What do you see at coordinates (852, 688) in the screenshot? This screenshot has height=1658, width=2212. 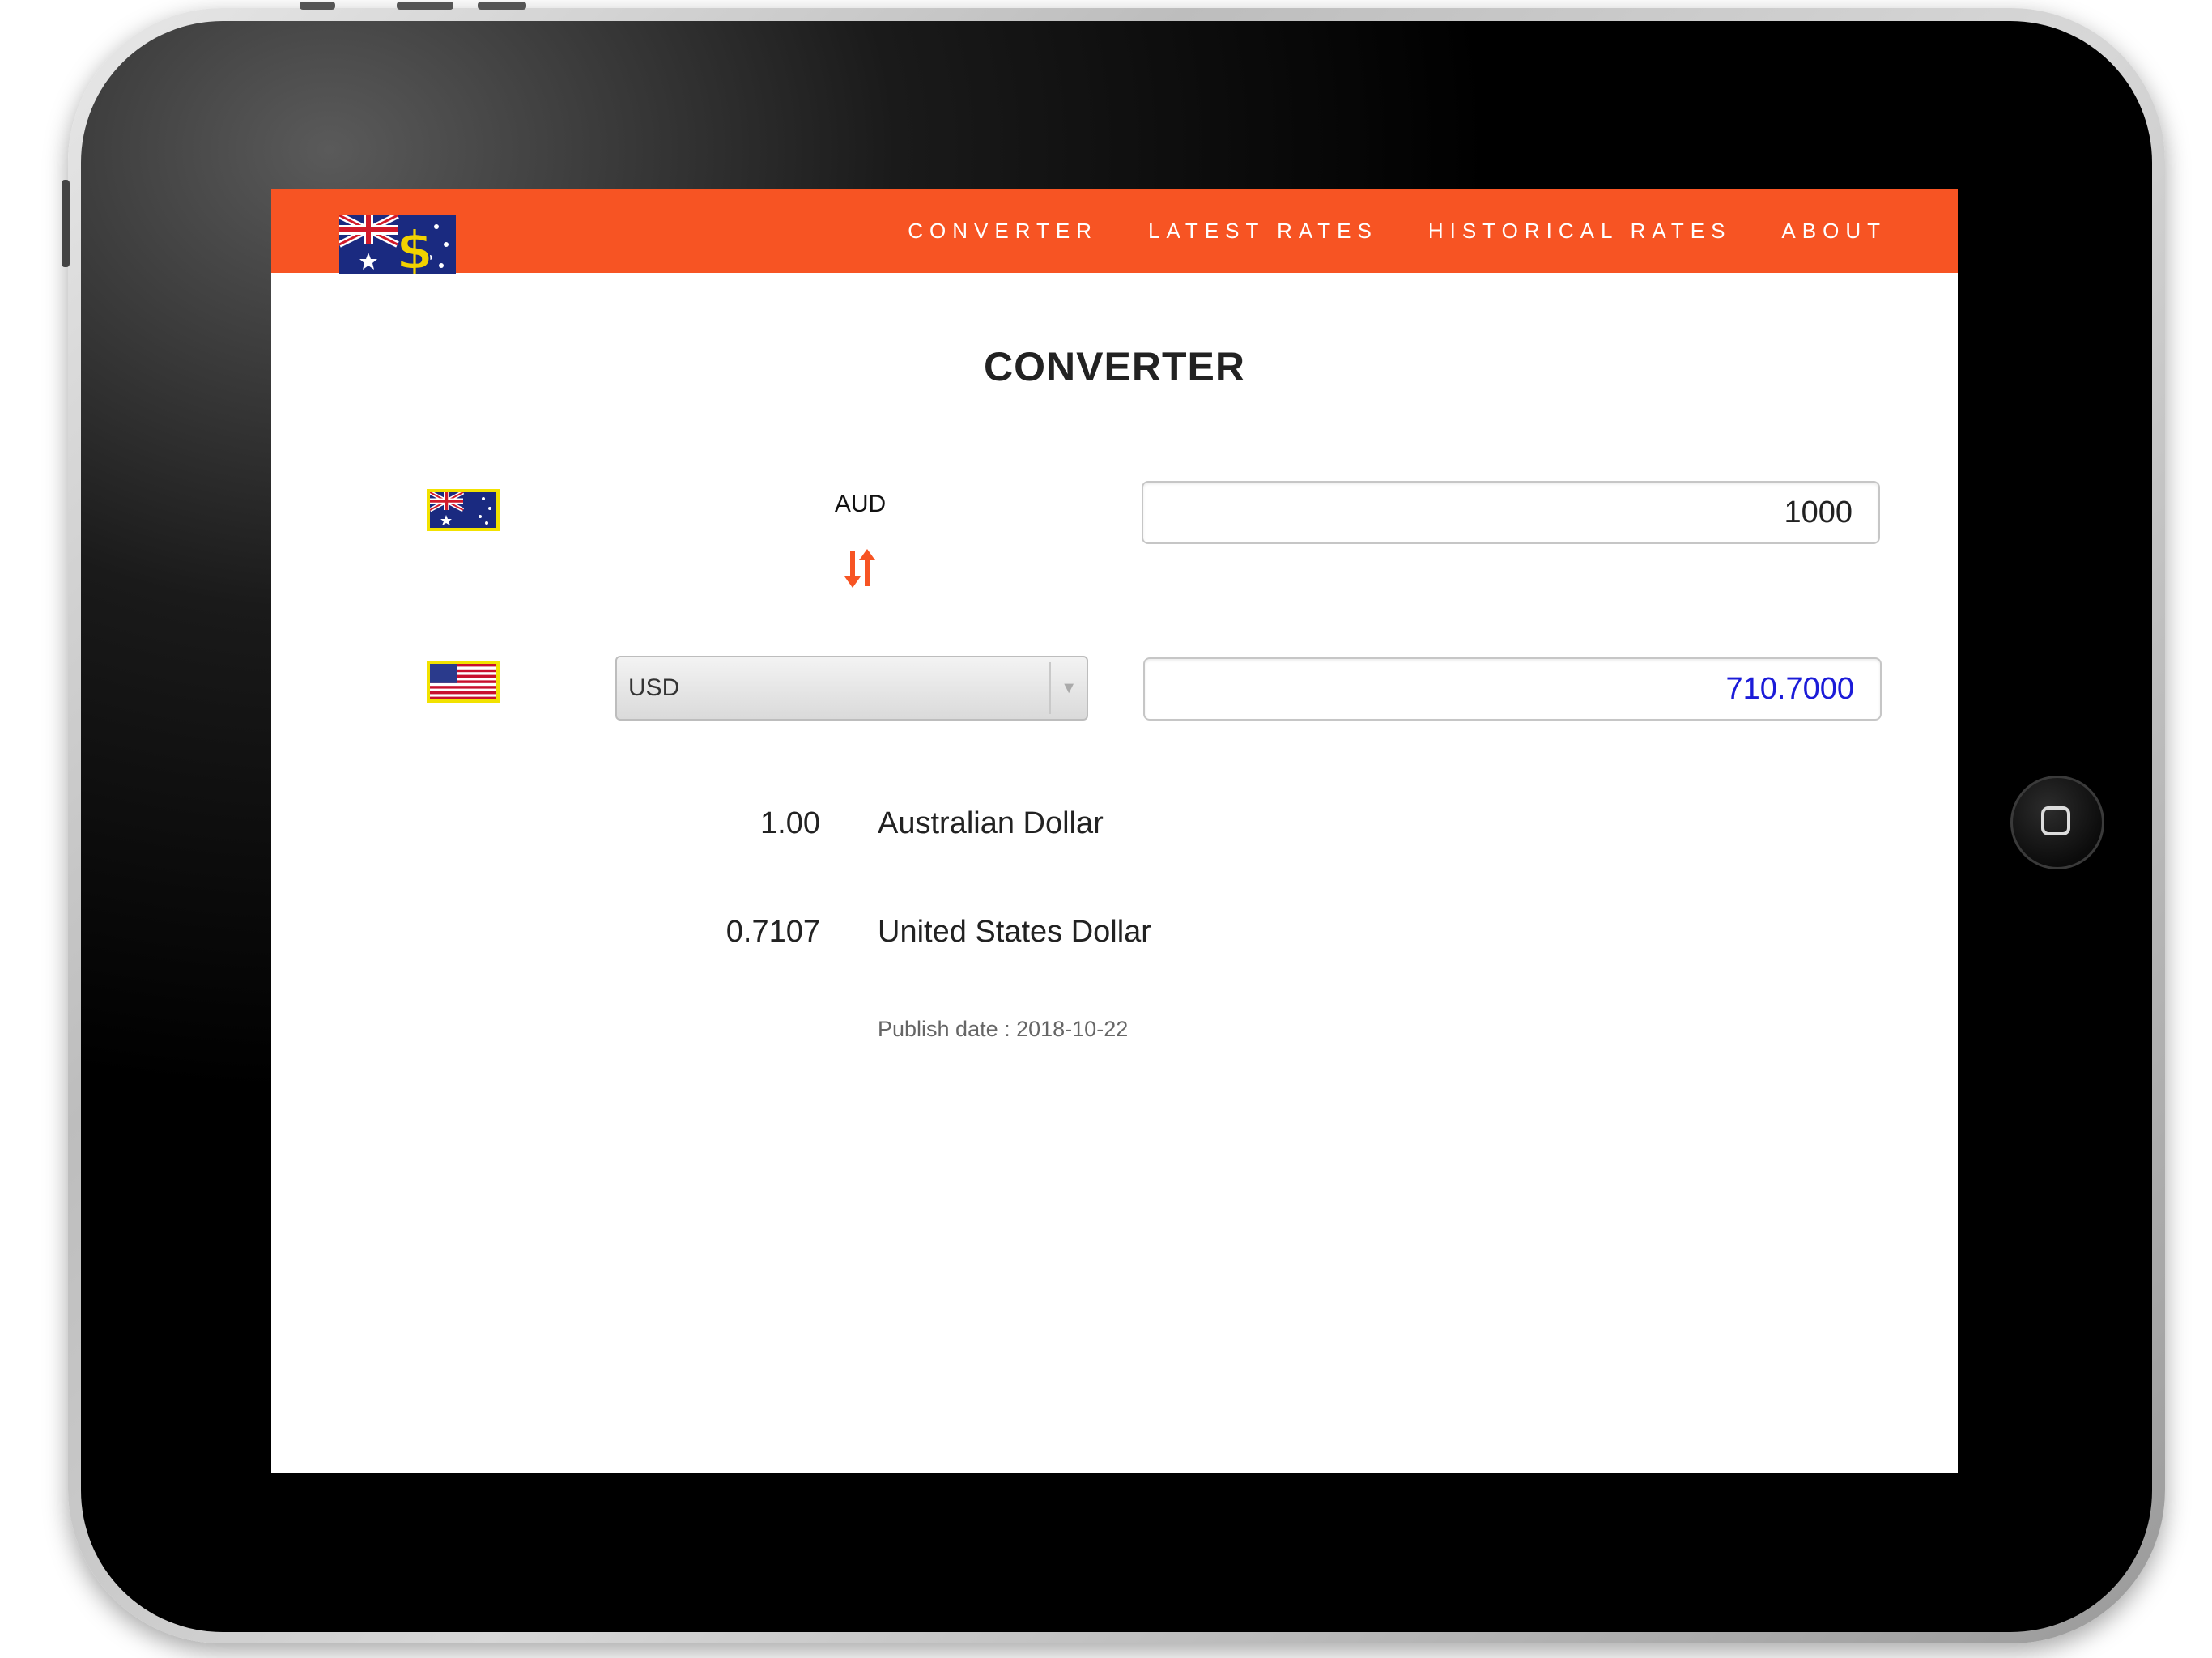 I see `to-currency-select: USD ▼` at bounding box center [852, 688].